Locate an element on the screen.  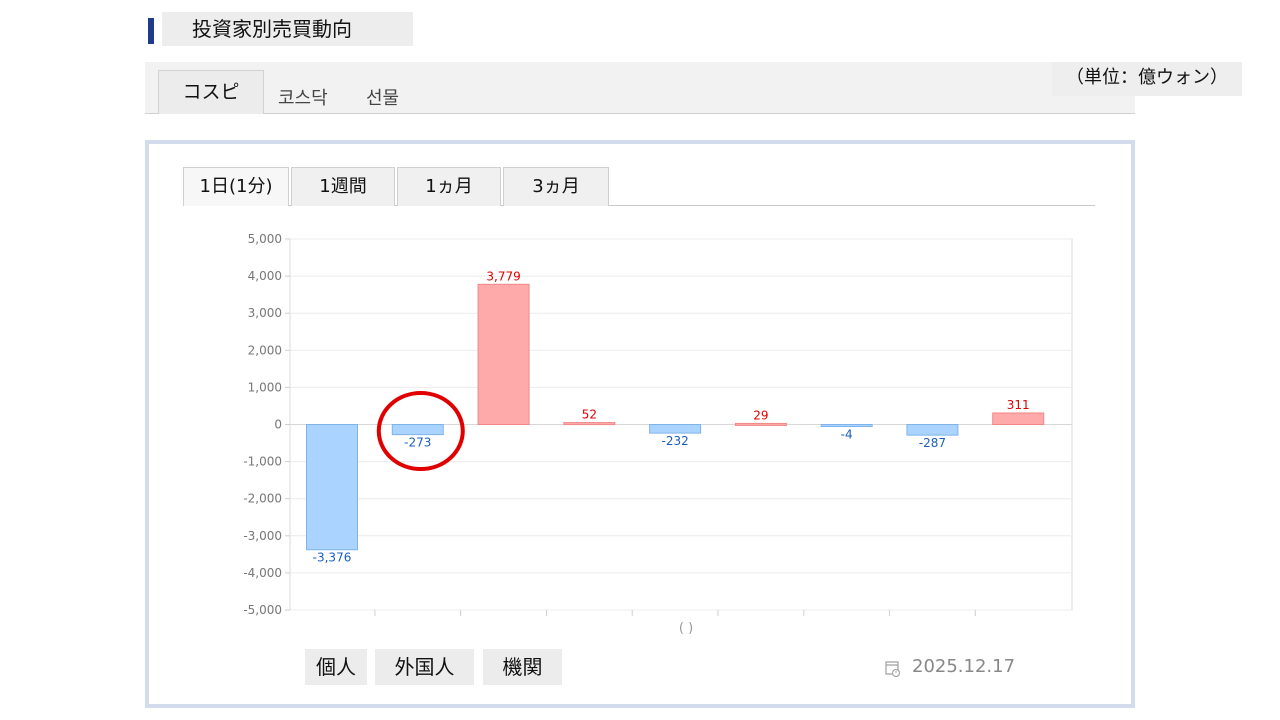
y-tick-label: 2,000 is located at coordinates (265, 350).